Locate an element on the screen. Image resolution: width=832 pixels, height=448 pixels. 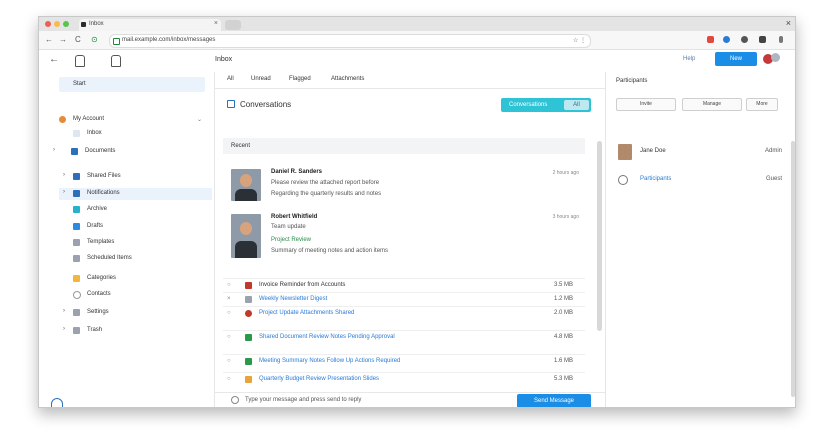
inbox-icon is located at coordinates (76, 133).